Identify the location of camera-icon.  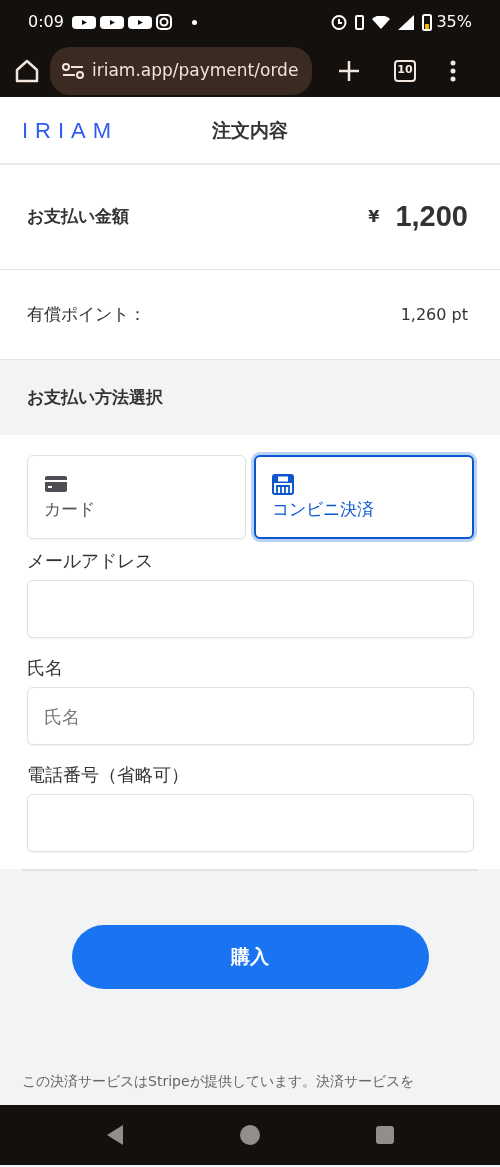
(163, 22).